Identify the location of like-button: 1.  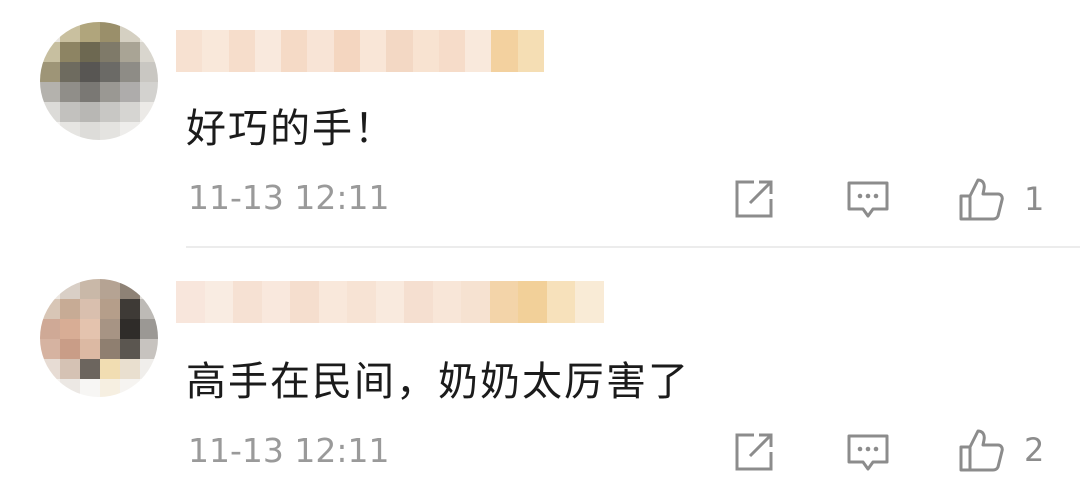
(1001, 199).